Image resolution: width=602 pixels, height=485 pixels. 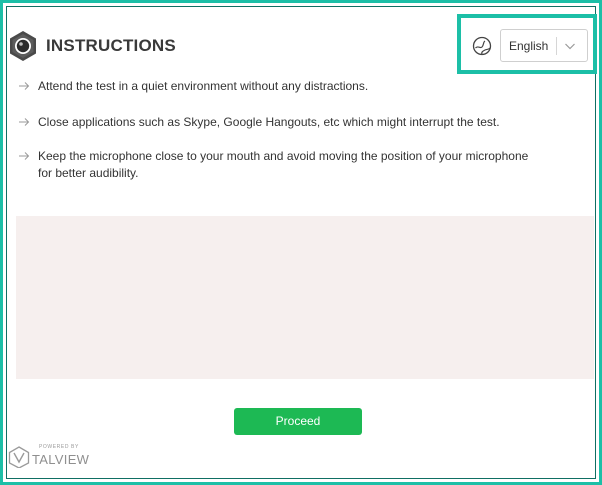 What do you see at coordinates (570, 46) in the screenshot?
I see `chevron-down-icon` at bounding box center [570, 46].